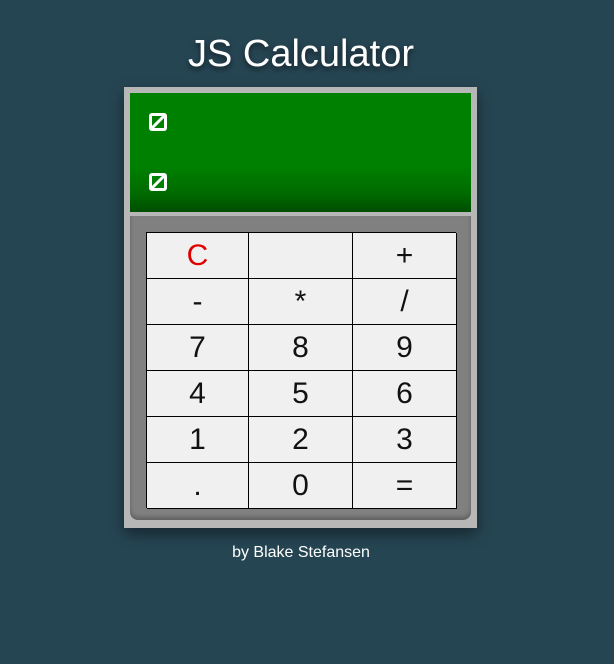  I want to click on digit-1-button: 1, so click(198, 440).